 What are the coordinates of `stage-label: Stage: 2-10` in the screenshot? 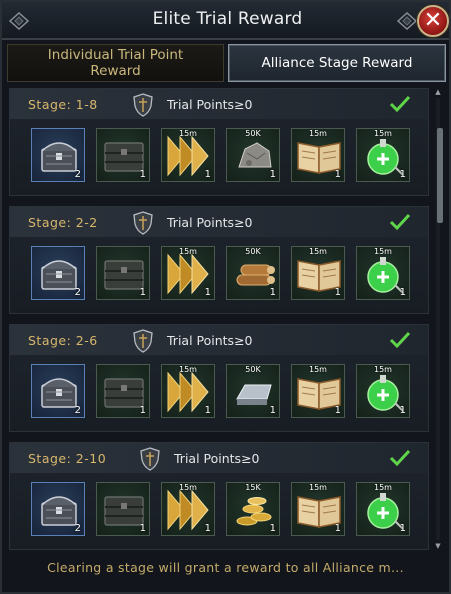 It's located at (67, 458).